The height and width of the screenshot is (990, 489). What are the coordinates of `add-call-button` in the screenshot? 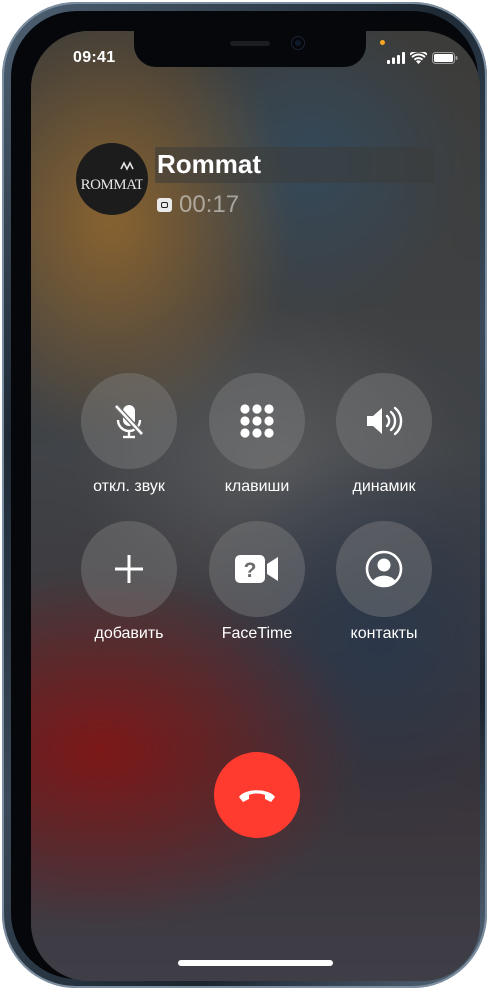 It's located at (129, 569).